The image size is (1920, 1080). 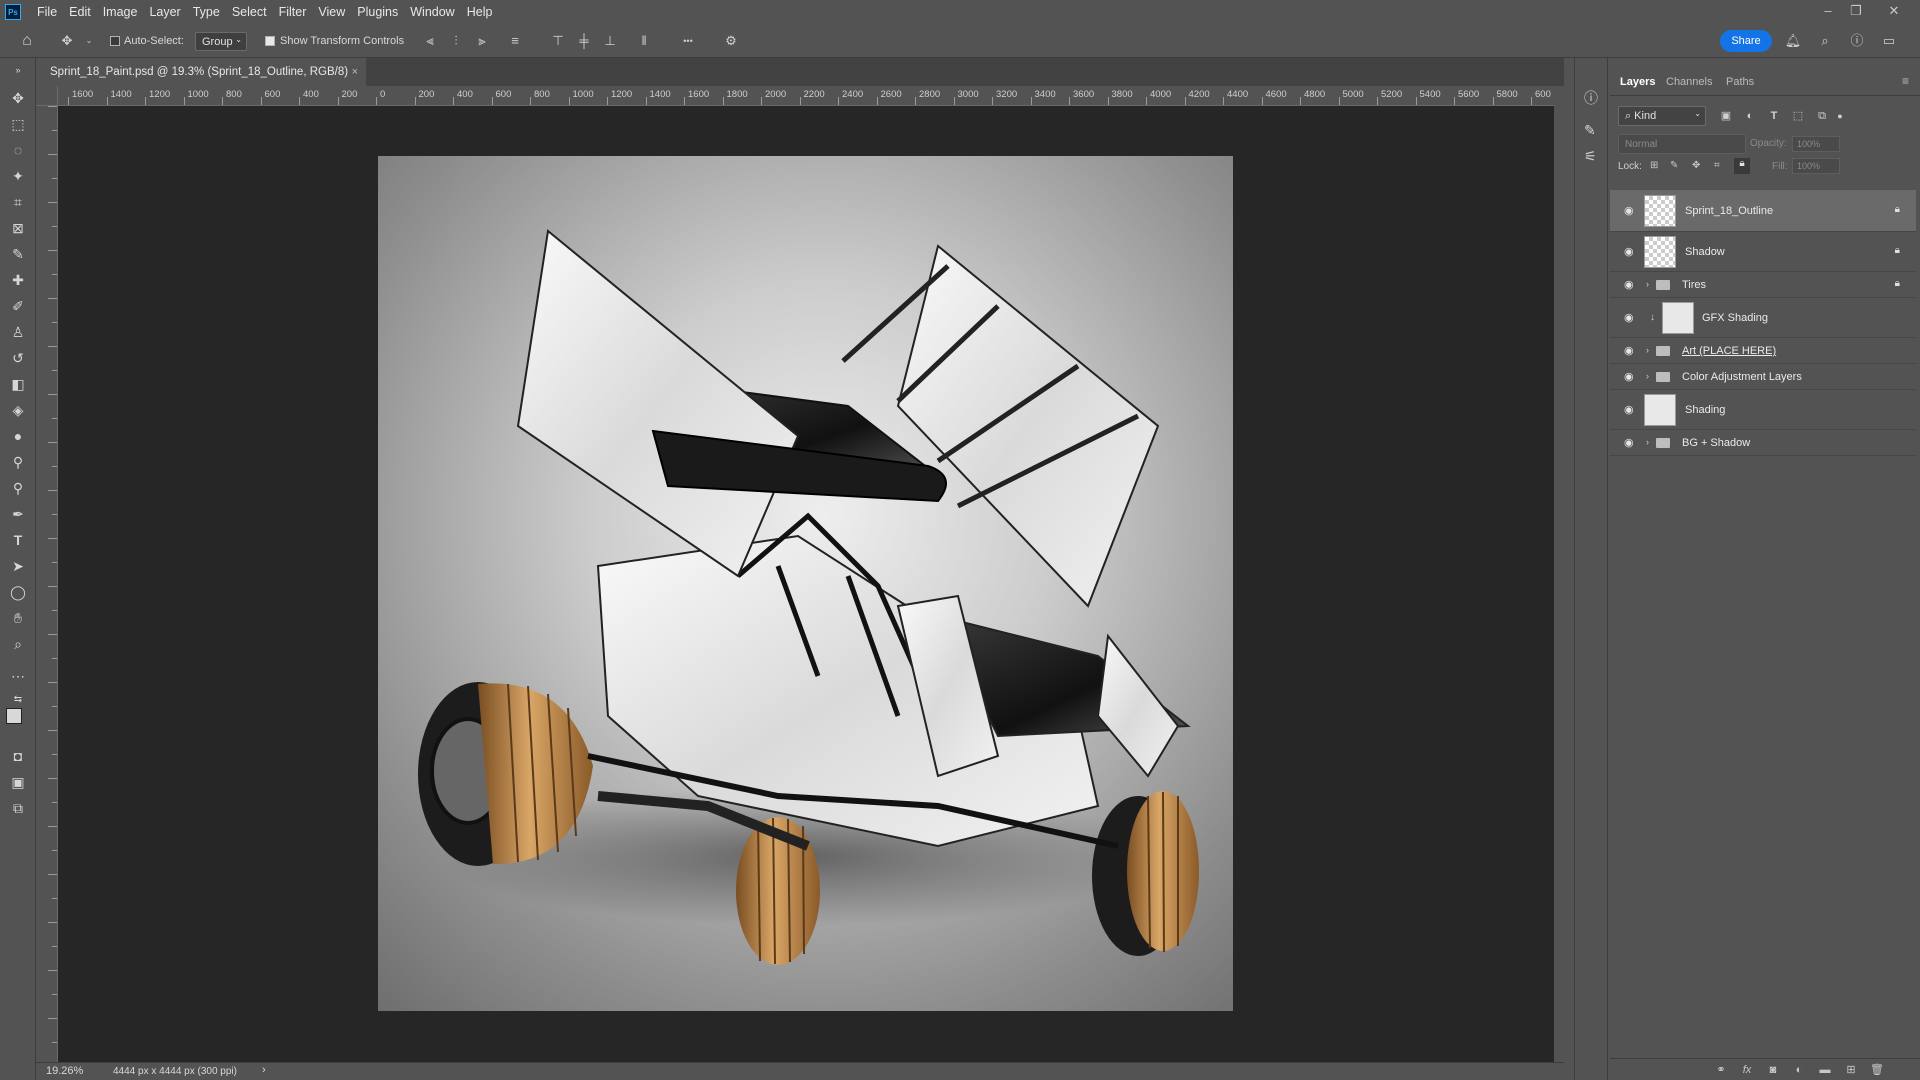 I want to click on layer-name: GFX Shading, so click(x=1735, y=318).